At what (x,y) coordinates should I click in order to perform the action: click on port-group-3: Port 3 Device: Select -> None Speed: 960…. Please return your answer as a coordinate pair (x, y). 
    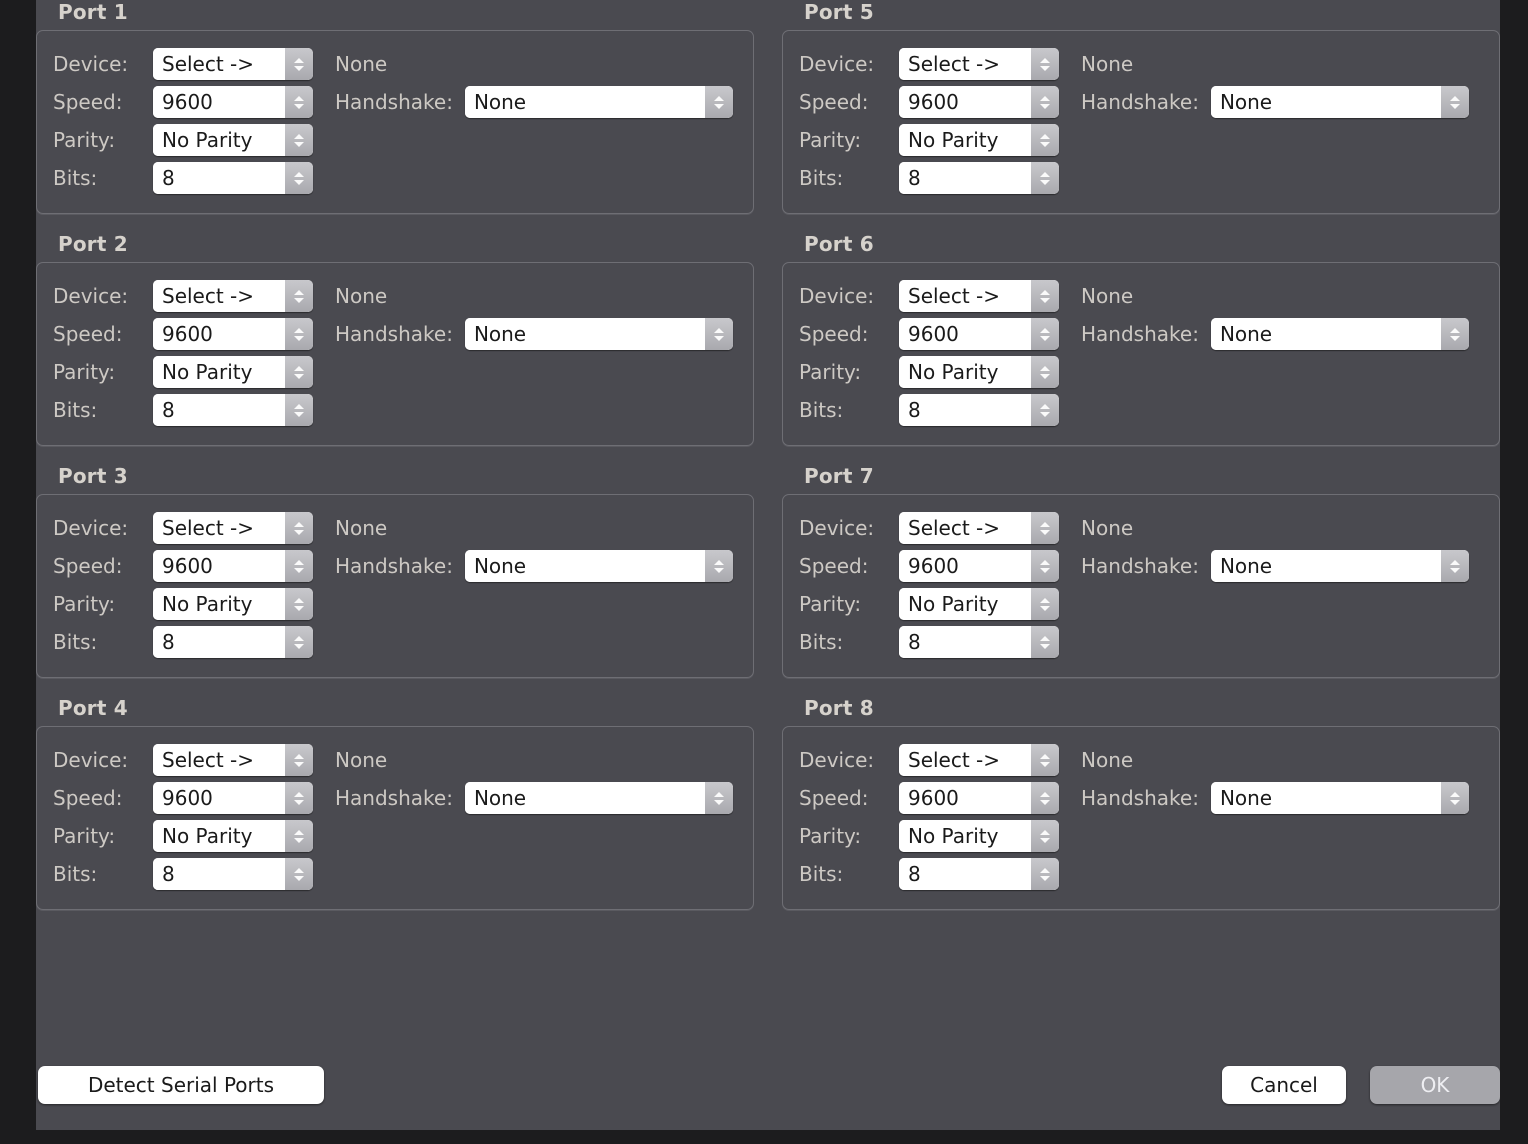
    Looking at the image, I should click on (395, 571).